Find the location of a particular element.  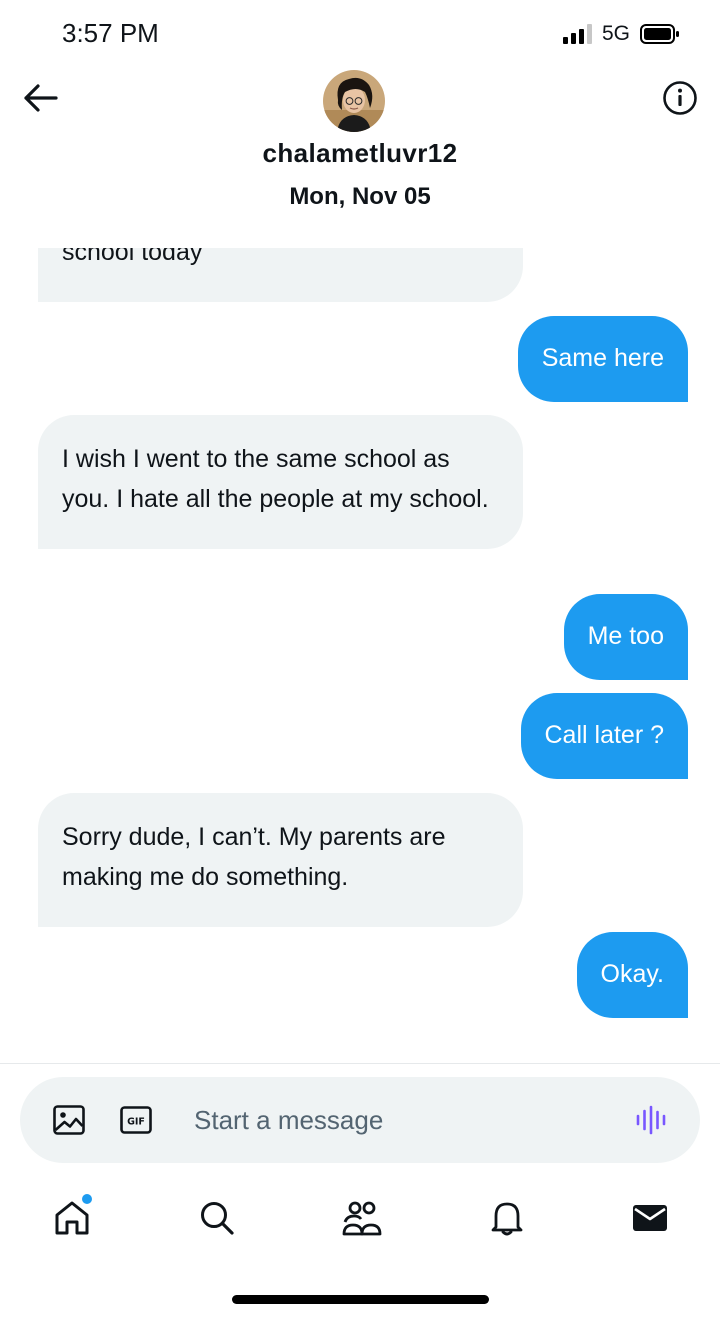

back-button is located at coordinates (40, 98).